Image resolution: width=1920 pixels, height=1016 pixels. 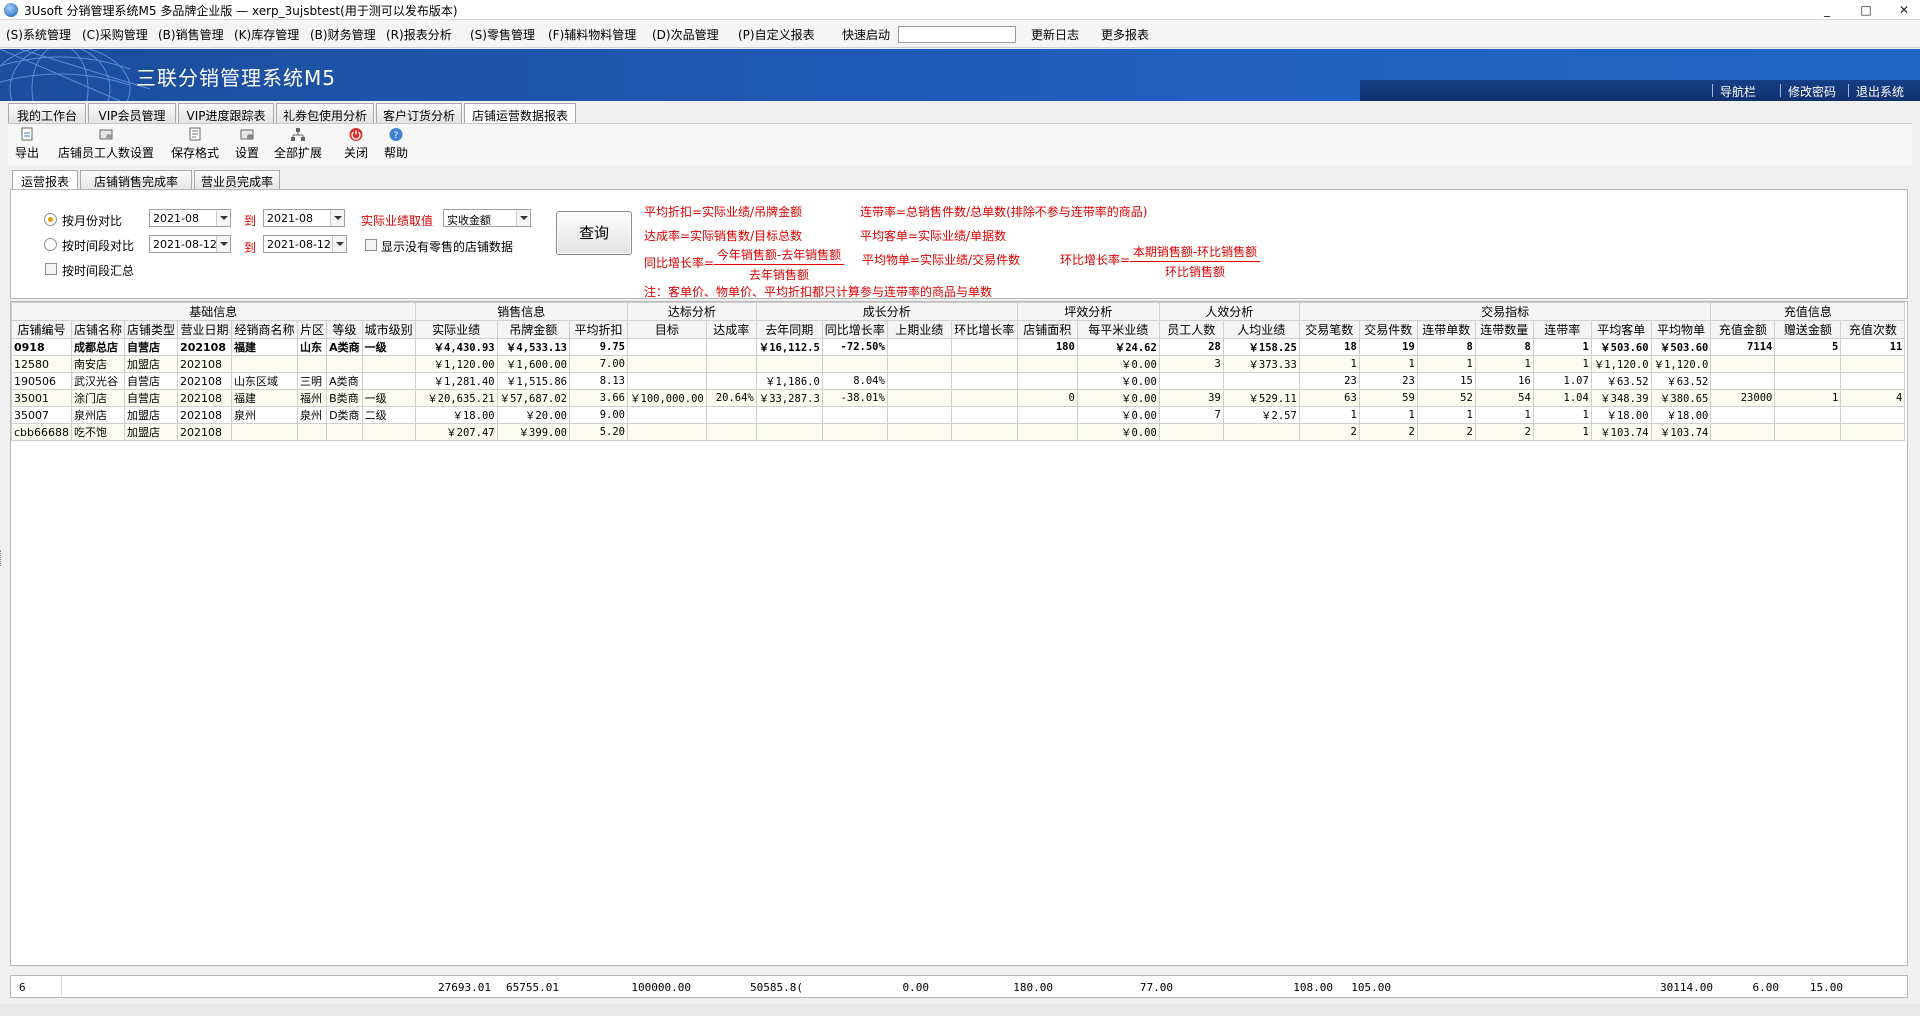 What do you see at coordinates (1873, 329) in the screenshot?
I see `column-header: 充值次数` at bounding box center [1873, 329].